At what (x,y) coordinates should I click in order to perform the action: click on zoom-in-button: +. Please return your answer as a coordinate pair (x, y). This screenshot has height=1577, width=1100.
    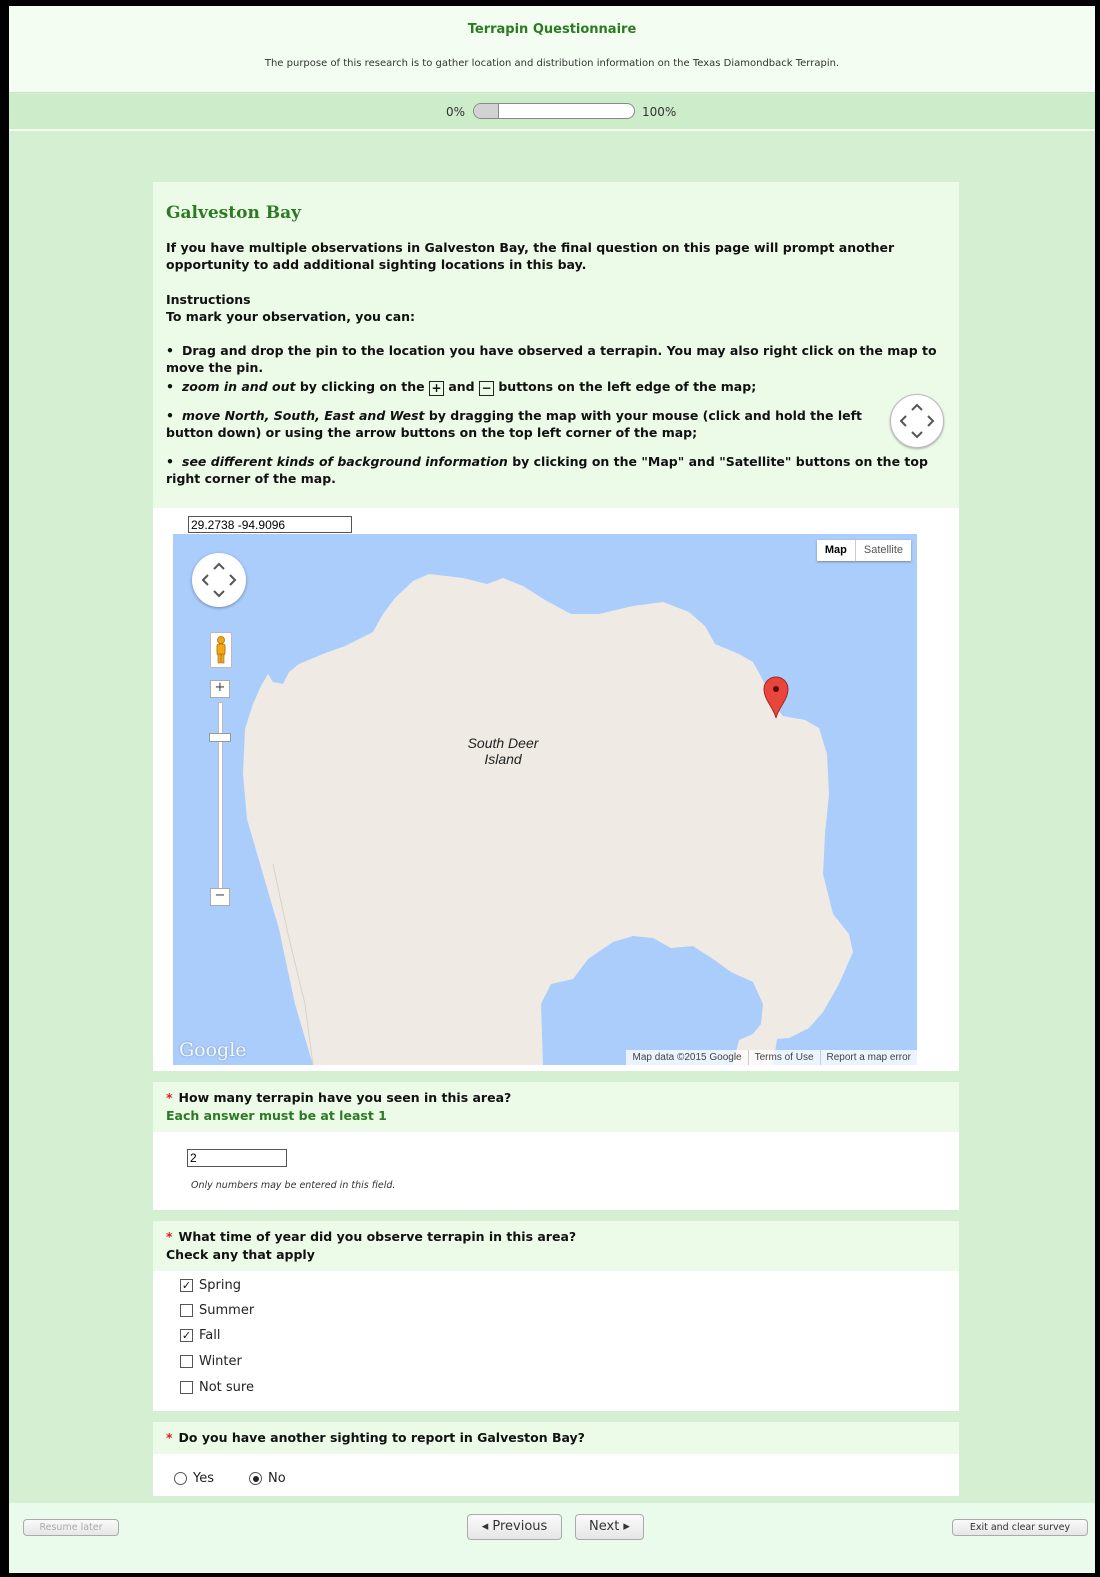
    Looking at the image, I should click on (220, 689).